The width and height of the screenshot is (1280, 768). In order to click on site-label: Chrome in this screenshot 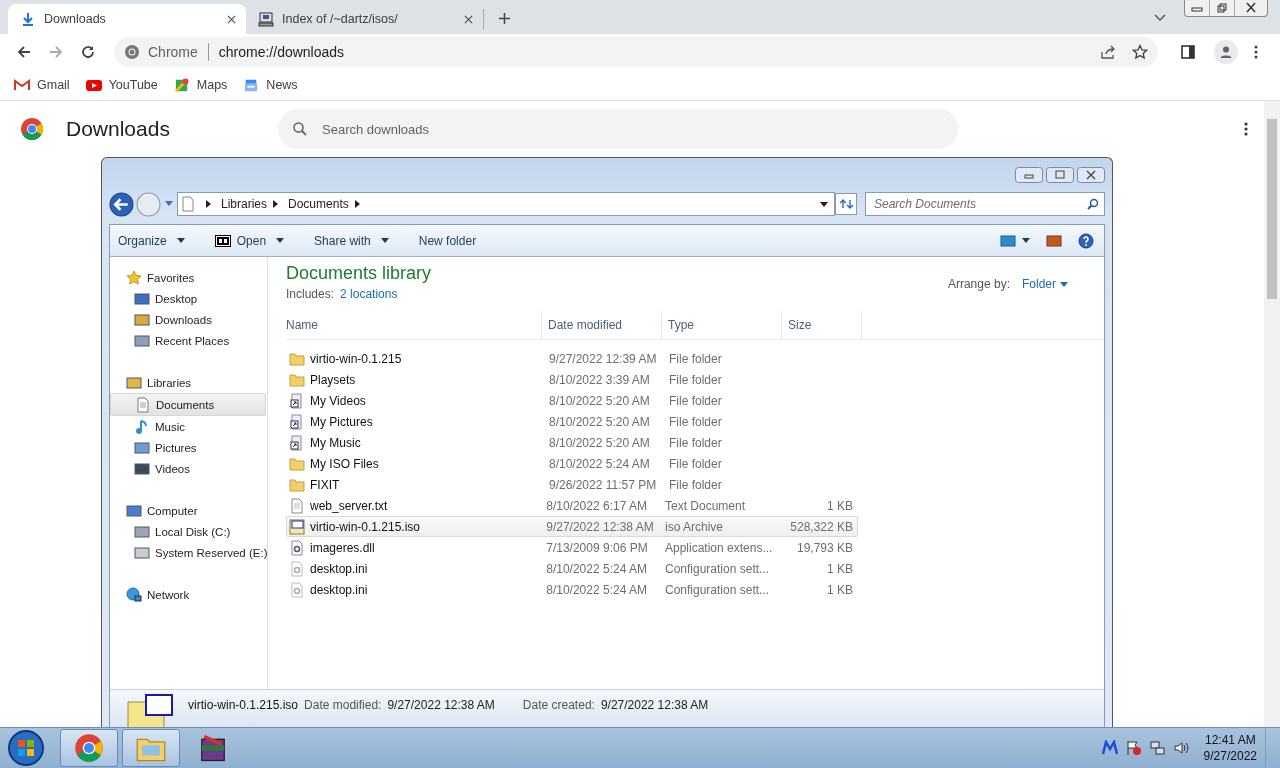, I will do `click(173, 52)`.